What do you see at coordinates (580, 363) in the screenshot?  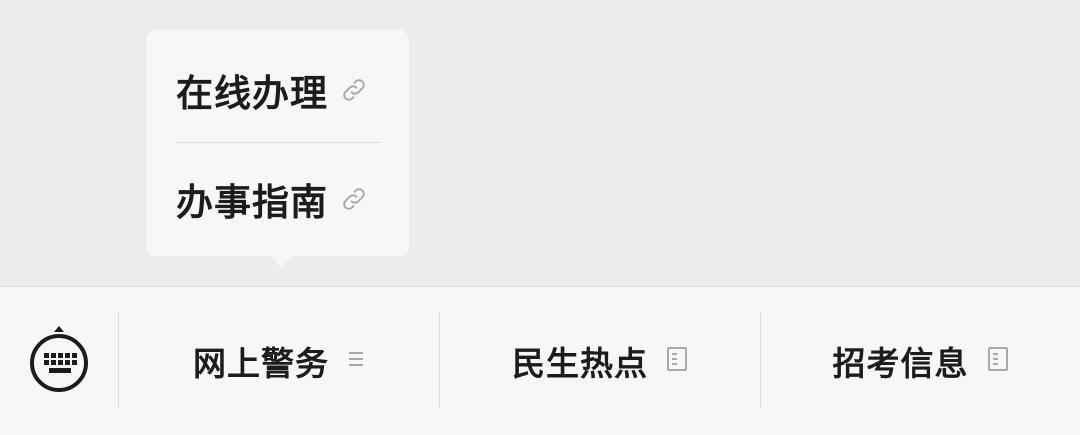 I see `tab-label: 民生热点` at bounding box center [580, 363].